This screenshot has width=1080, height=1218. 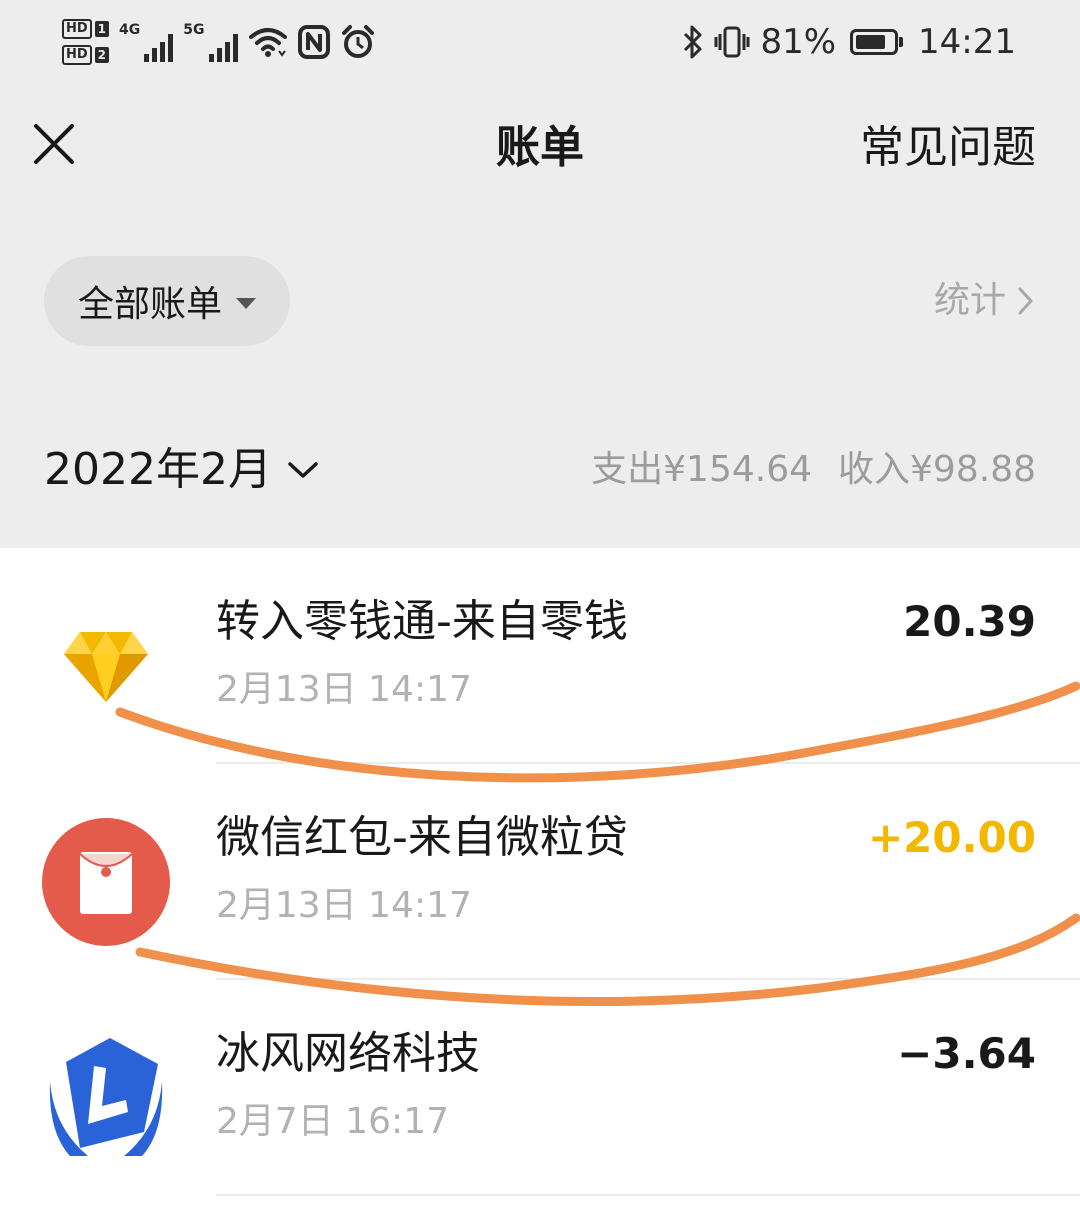 What do you see at coordinates (693, 42) in the screenshot?
I see `bluetooth-icon` at bounding box center [693, 42].